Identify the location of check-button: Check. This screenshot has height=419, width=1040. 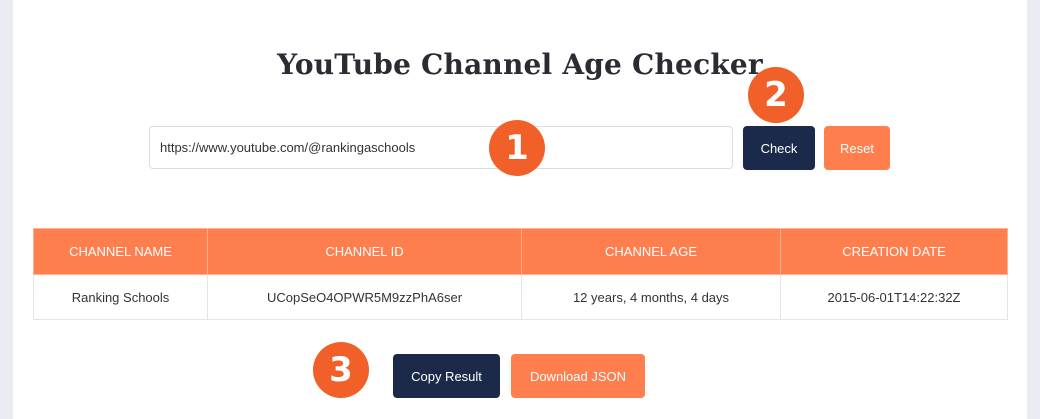
(779, 148).